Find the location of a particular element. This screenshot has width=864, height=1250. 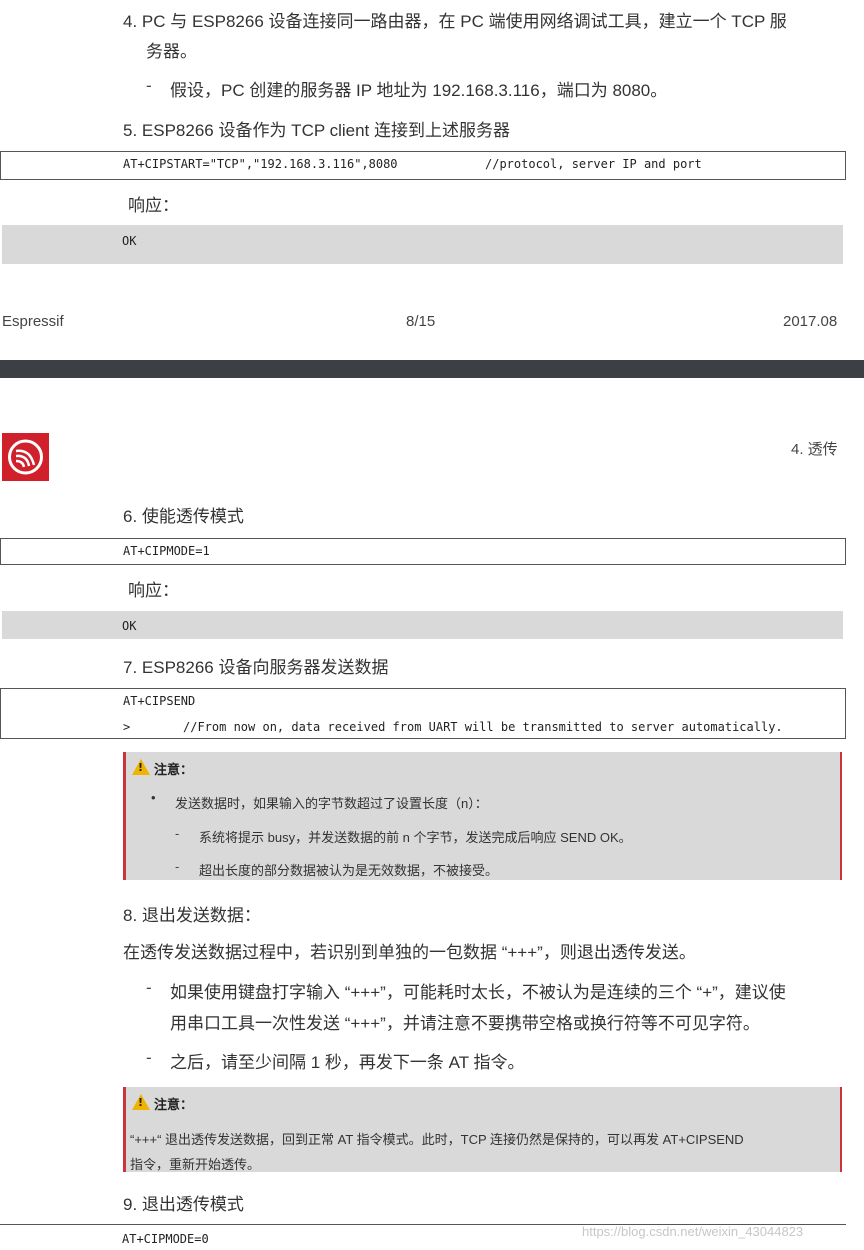

code-cipmode1: AT+CIPMODE=1 is located at coordinates (166, 551).